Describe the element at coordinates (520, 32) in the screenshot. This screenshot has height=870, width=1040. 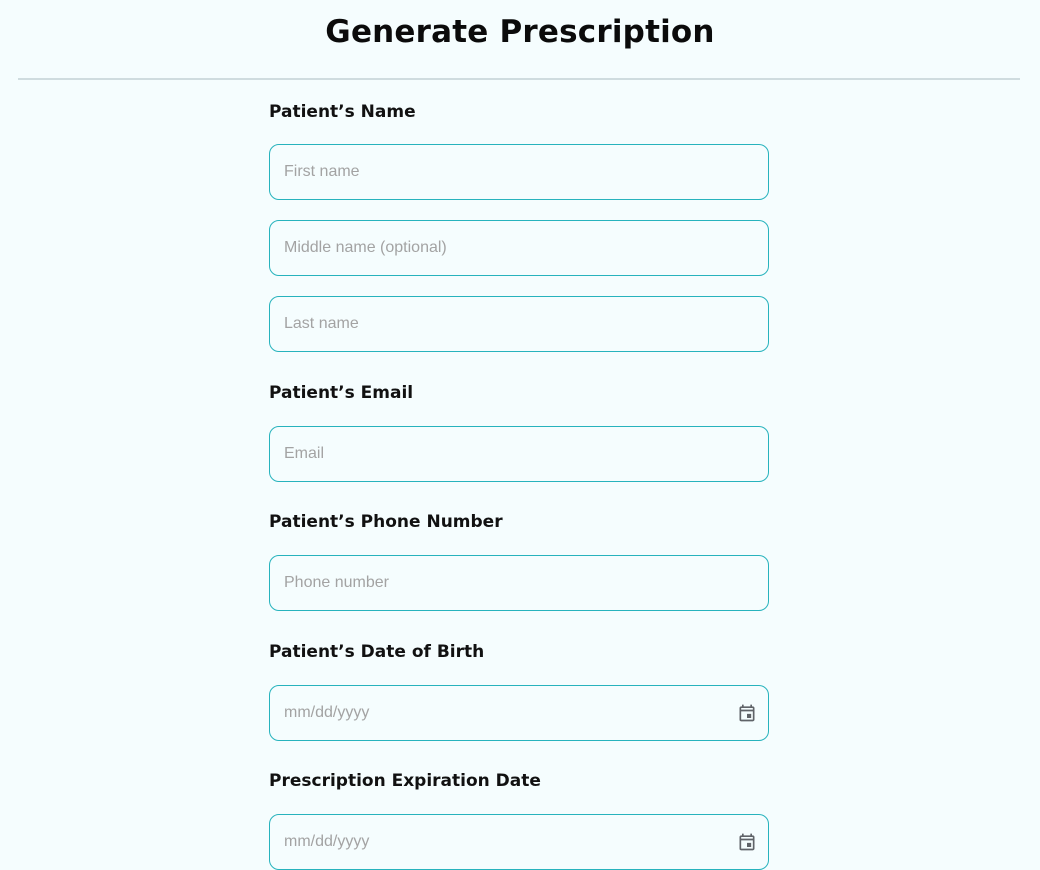
I see `page-title: Generate Prescription` at that location.